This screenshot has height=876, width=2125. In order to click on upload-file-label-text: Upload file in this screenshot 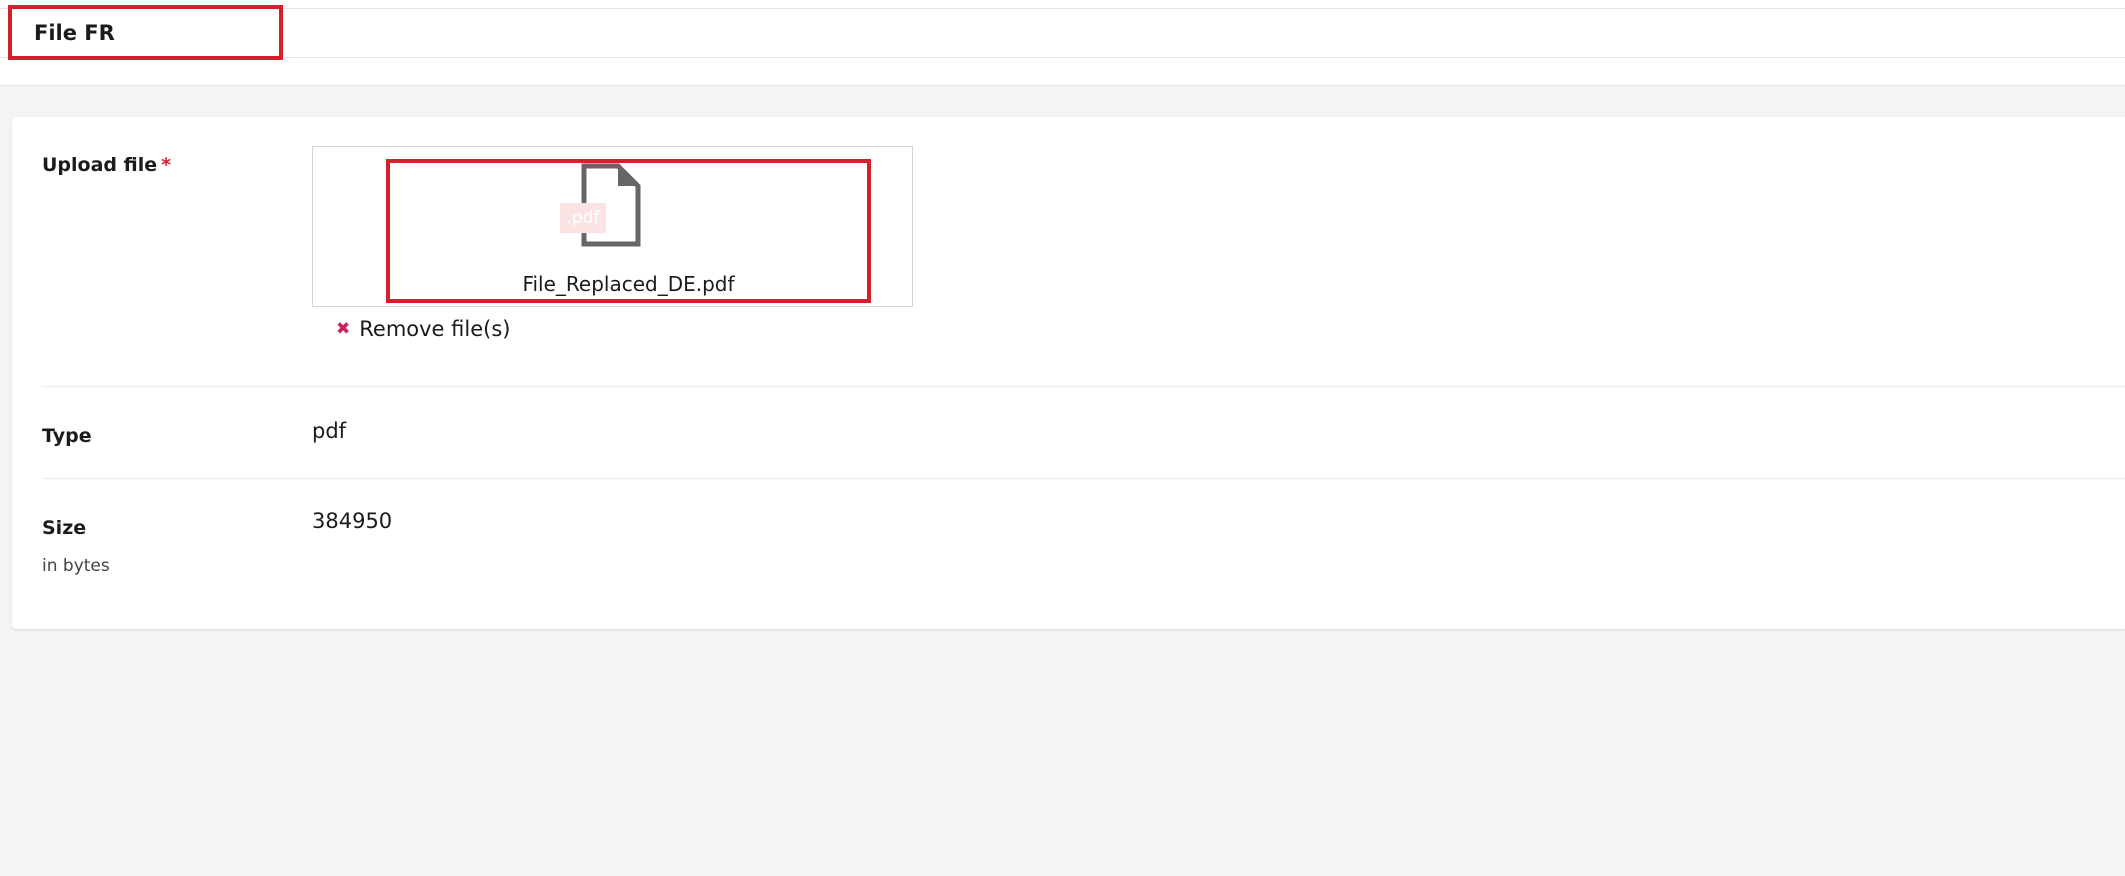, I will do `click(100, 165)`.